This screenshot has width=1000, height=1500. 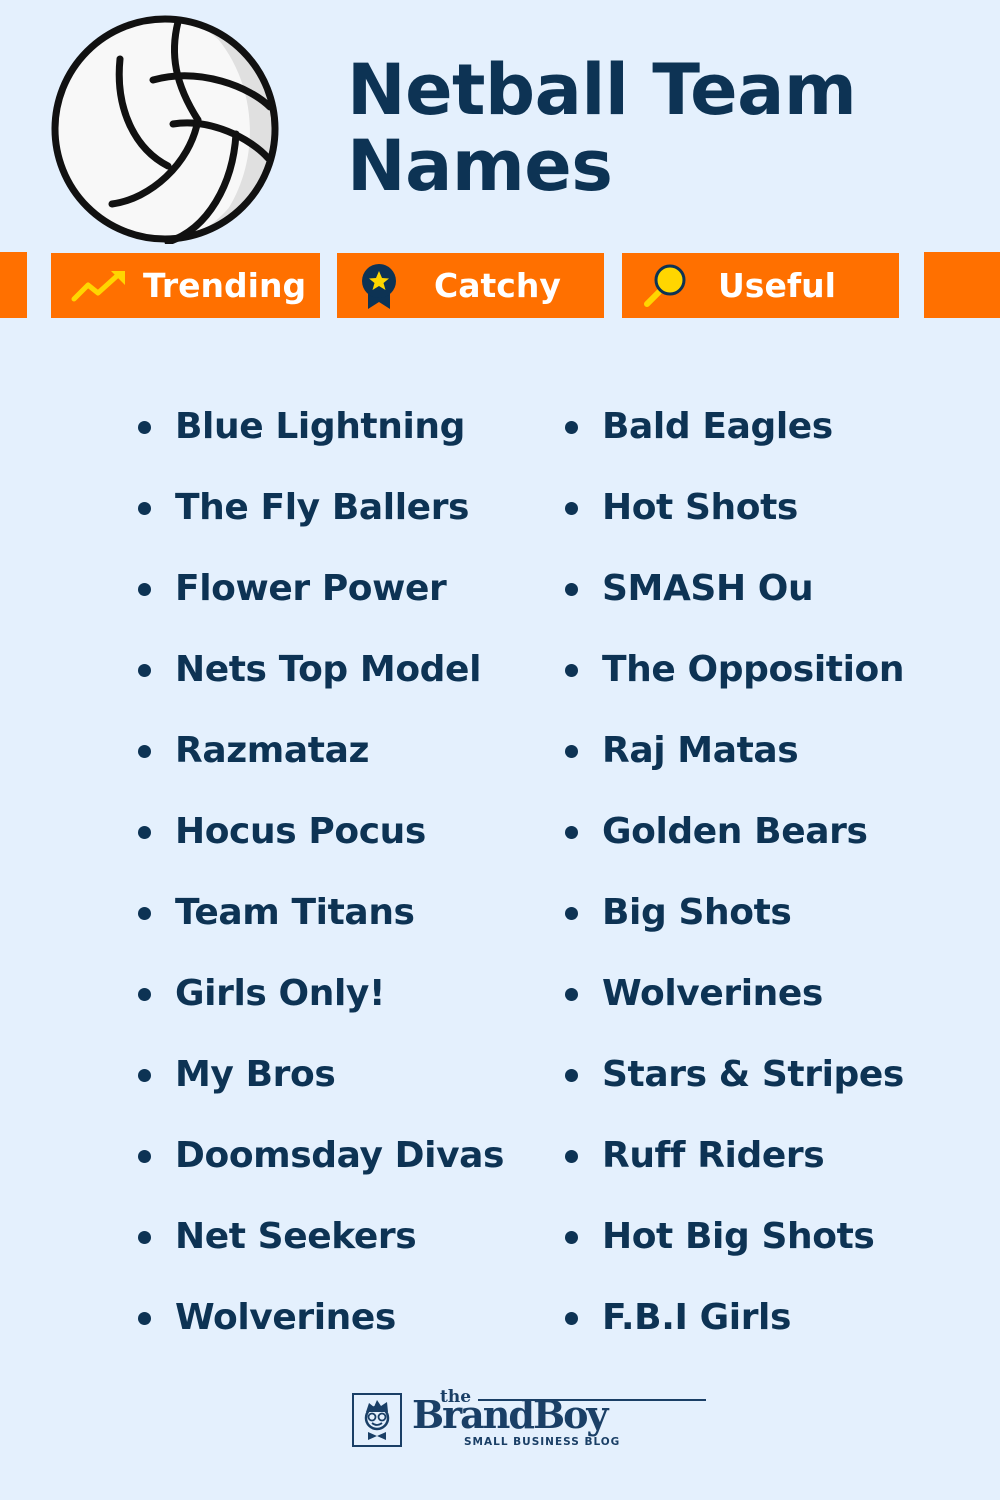 I want to click on tag-trending: Trending, so click(x=185, y=285).